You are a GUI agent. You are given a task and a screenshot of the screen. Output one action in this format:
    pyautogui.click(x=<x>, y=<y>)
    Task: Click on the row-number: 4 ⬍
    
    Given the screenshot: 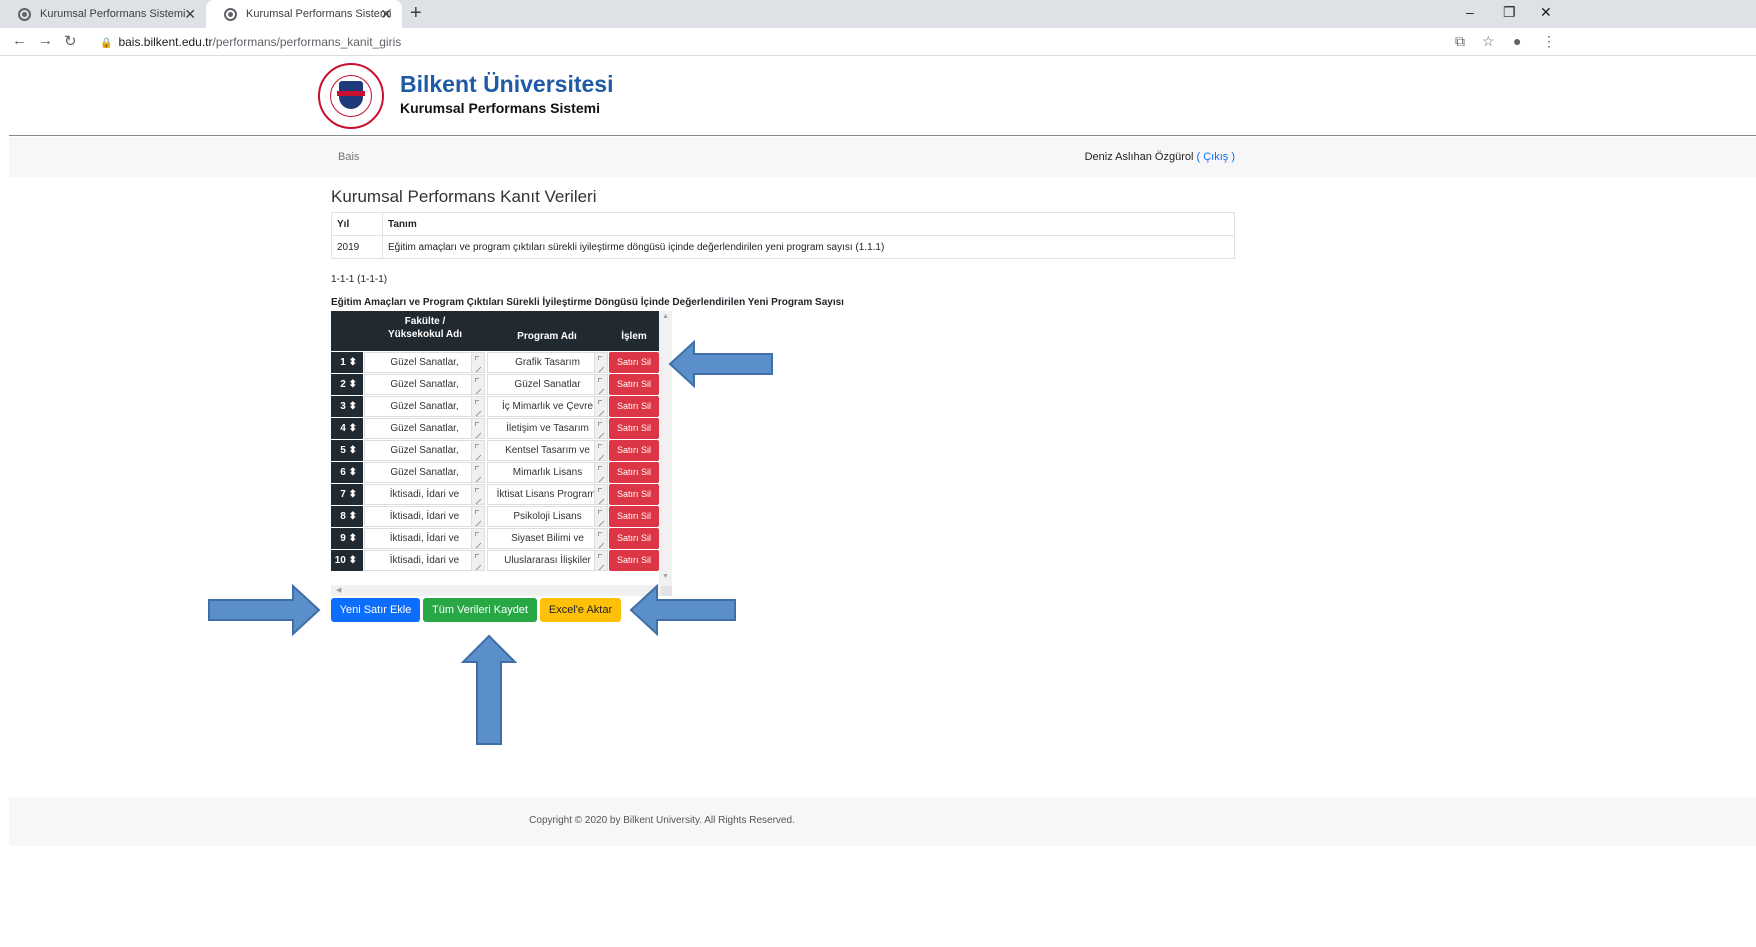 What is the action you would take?
    pyautogui.click(x=347, y=428)
    